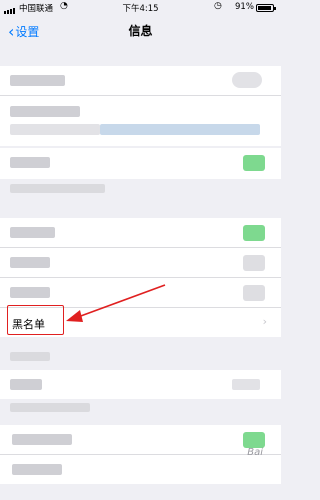 The width and height of the screenshot is (320, 500). I want to click on watermark: Bai, so click(255, 452).